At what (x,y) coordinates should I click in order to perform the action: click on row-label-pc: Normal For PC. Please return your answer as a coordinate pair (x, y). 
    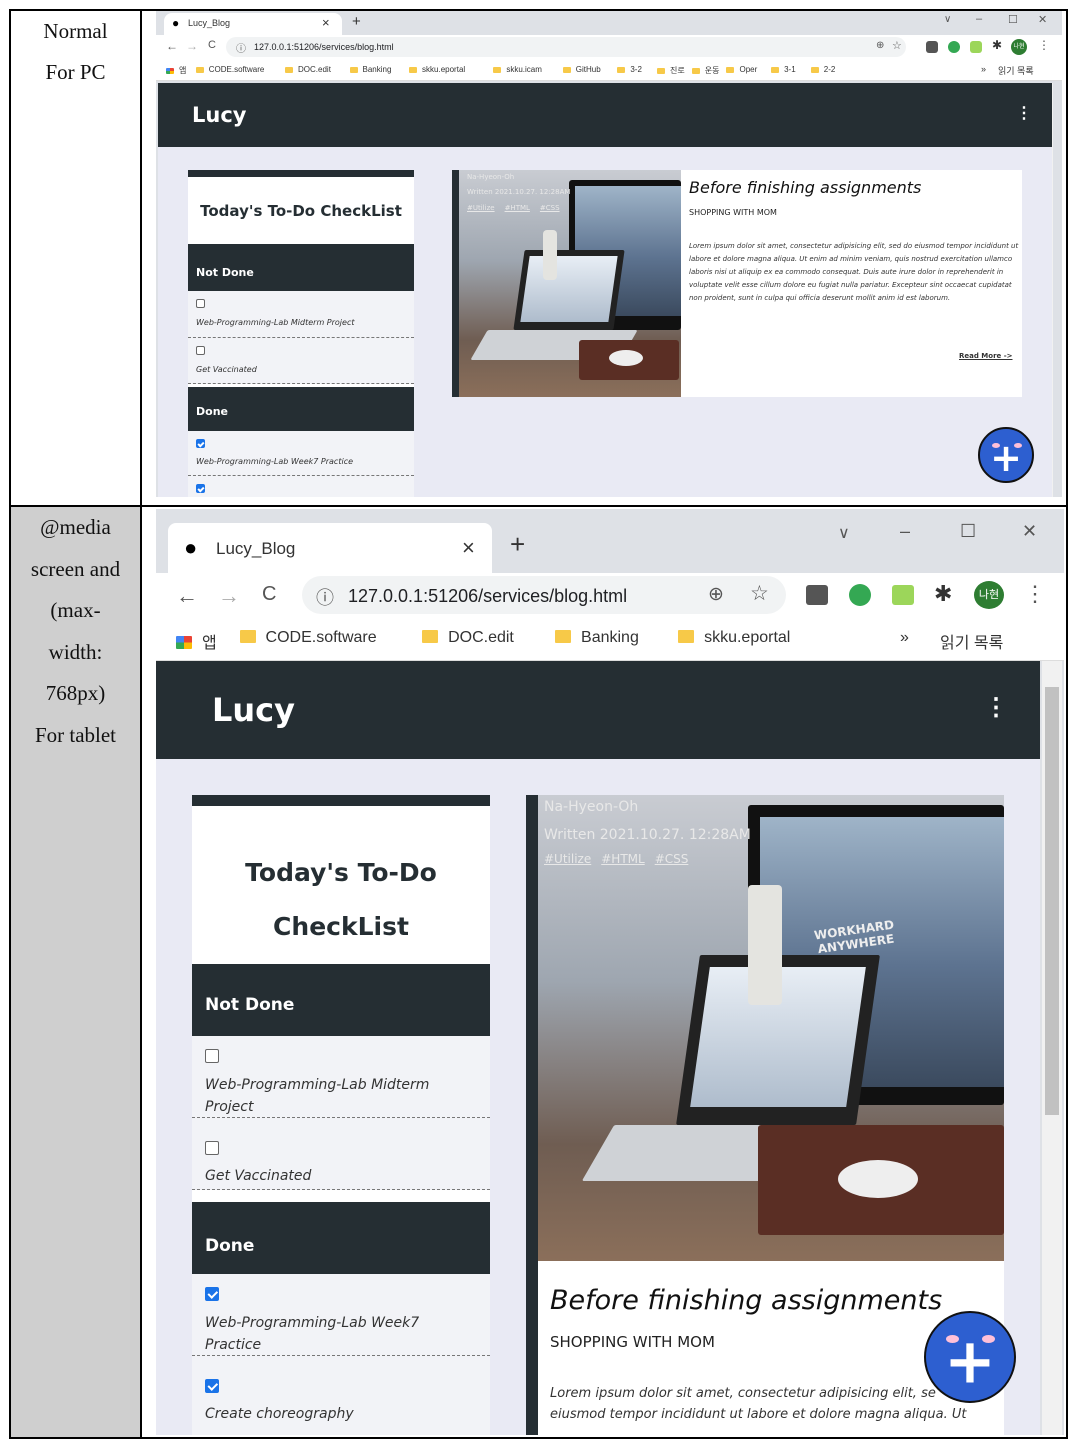
    Looking at the image, I should click on (75, 258).